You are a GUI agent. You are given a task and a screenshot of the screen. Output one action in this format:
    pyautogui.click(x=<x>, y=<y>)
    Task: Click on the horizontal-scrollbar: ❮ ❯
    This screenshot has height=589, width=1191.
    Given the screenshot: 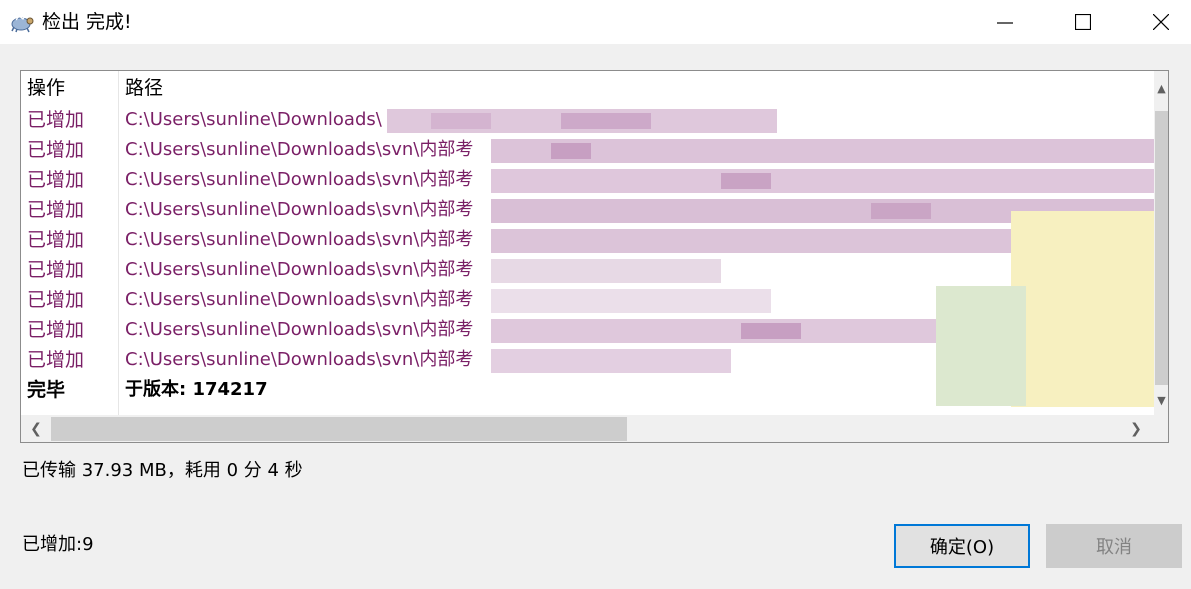 What is the action you would take?
    pyautogui.click(x=587, y=428)
    